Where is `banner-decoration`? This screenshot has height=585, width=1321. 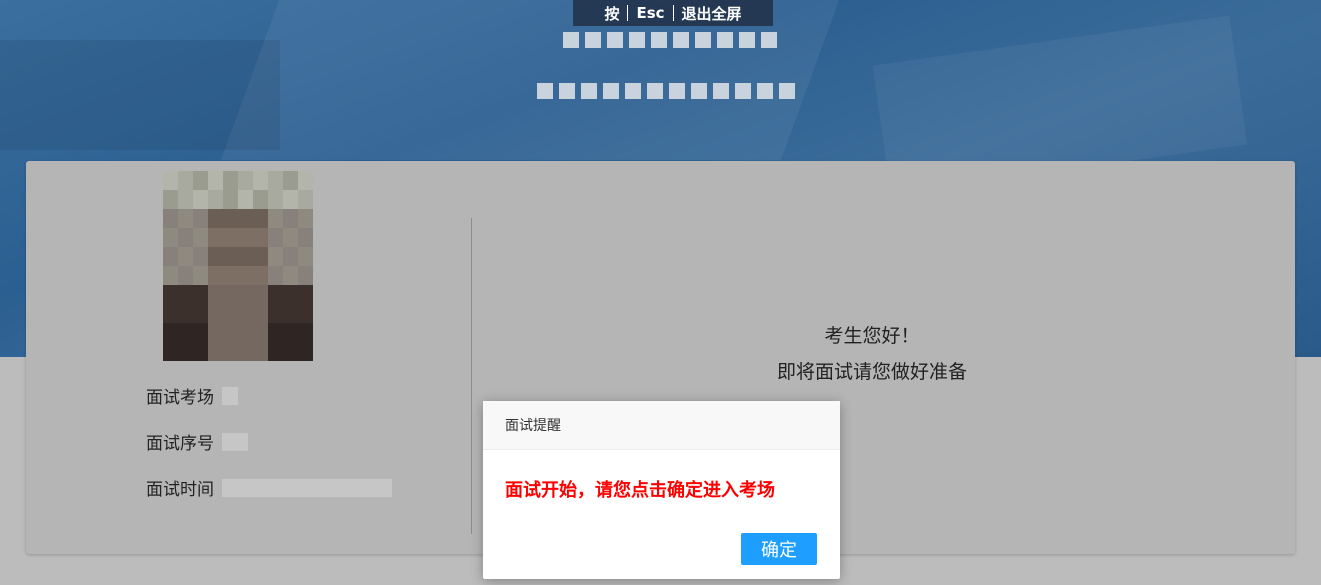
banner-decoration is located at coordinates (140, 95).